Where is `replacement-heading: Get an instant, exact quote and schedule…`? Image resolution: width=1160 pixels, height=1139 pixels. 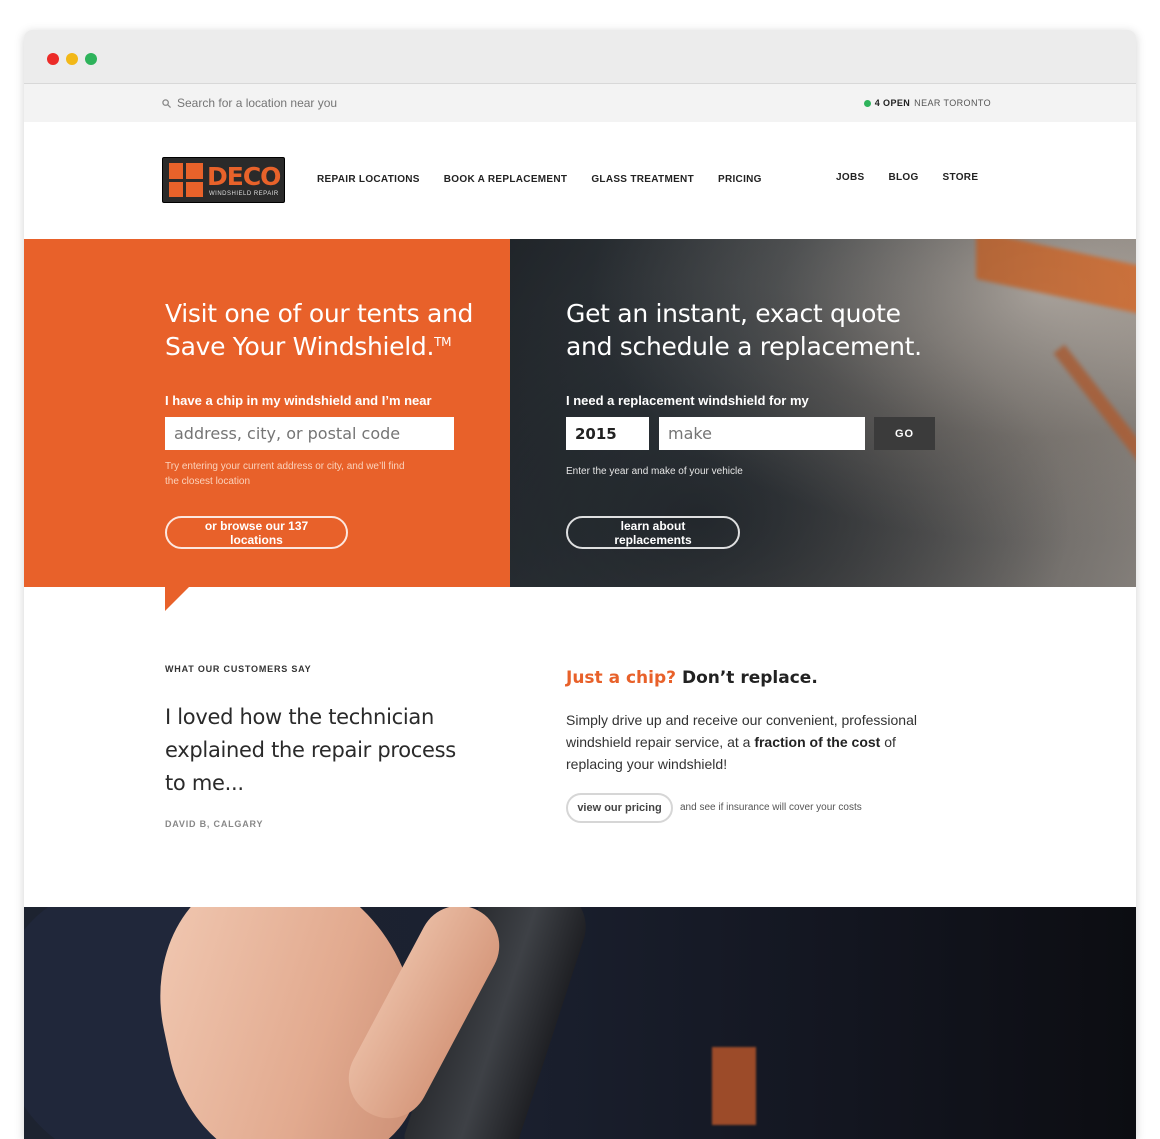 replacement-heading: Get an instant, exact quote and schedule… is located at coordinates (744, 330).